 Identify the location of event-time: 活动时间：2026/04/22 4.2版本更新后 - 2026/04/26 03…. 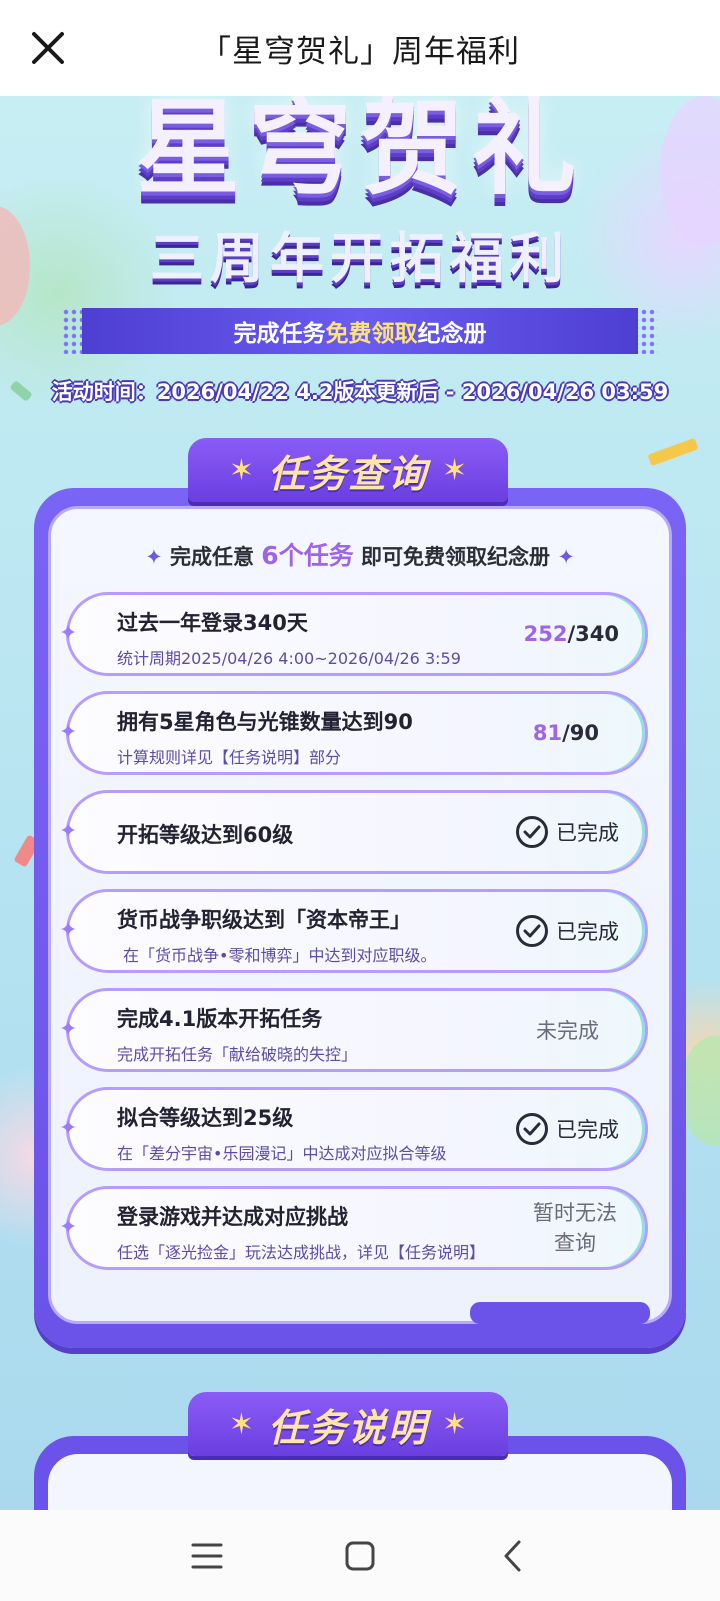
(360, 392).